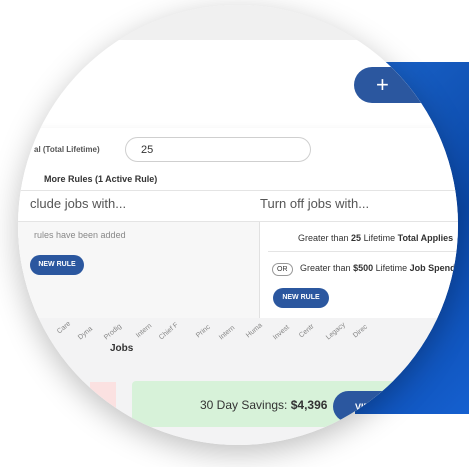 Image resolution: width=469 pixels, height=467 pixels. What do you see at coordinates (363, 251) in the screenshot?
I see `rule-divider` at bounding box center [363, 251].